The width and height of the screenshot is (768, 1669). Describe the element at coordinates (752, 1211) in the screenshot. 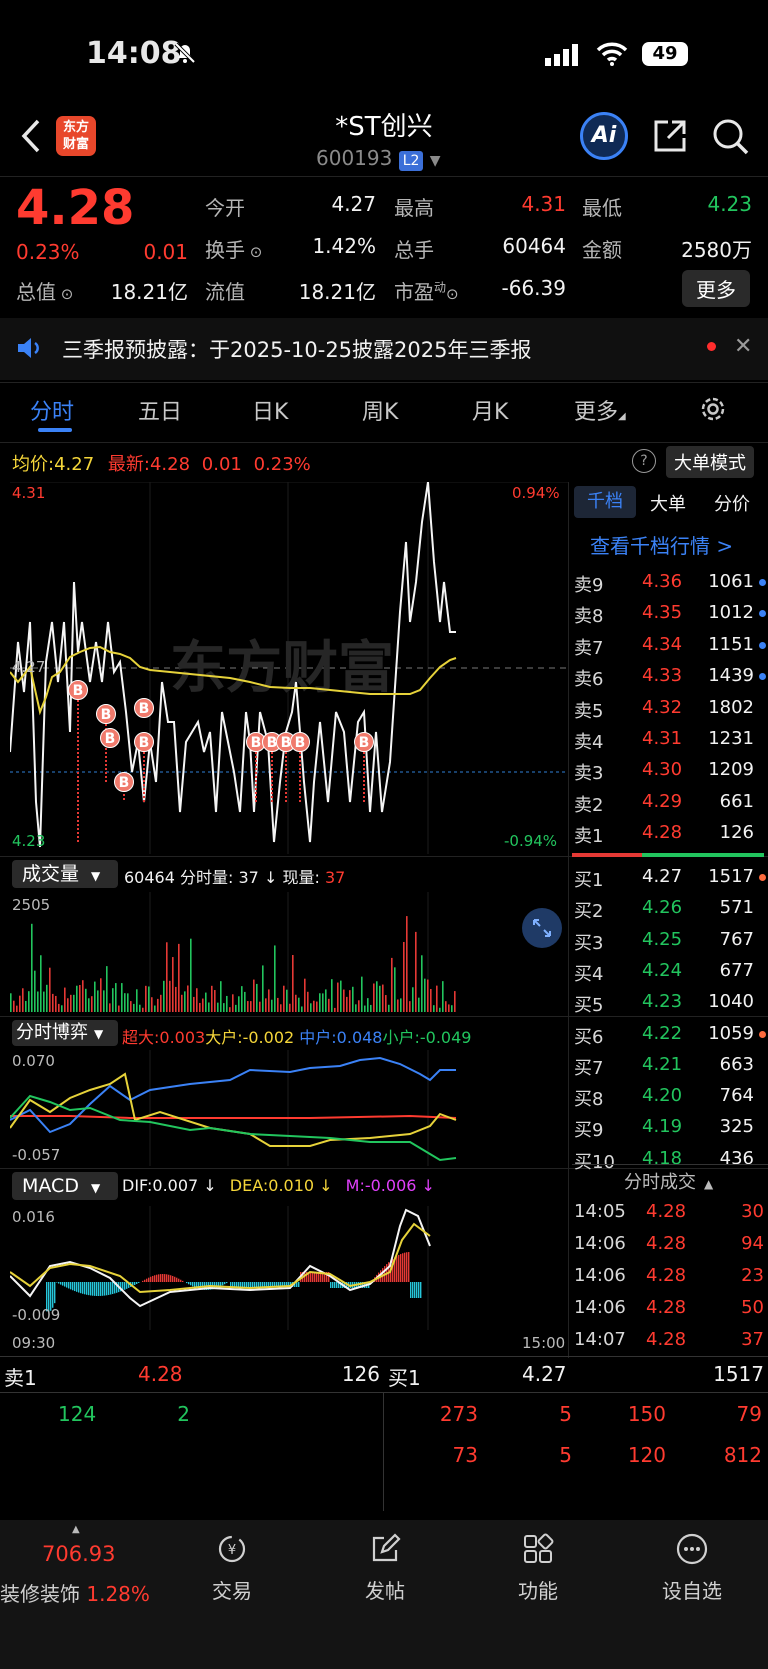

I see `trade-volume: 30` at that location.